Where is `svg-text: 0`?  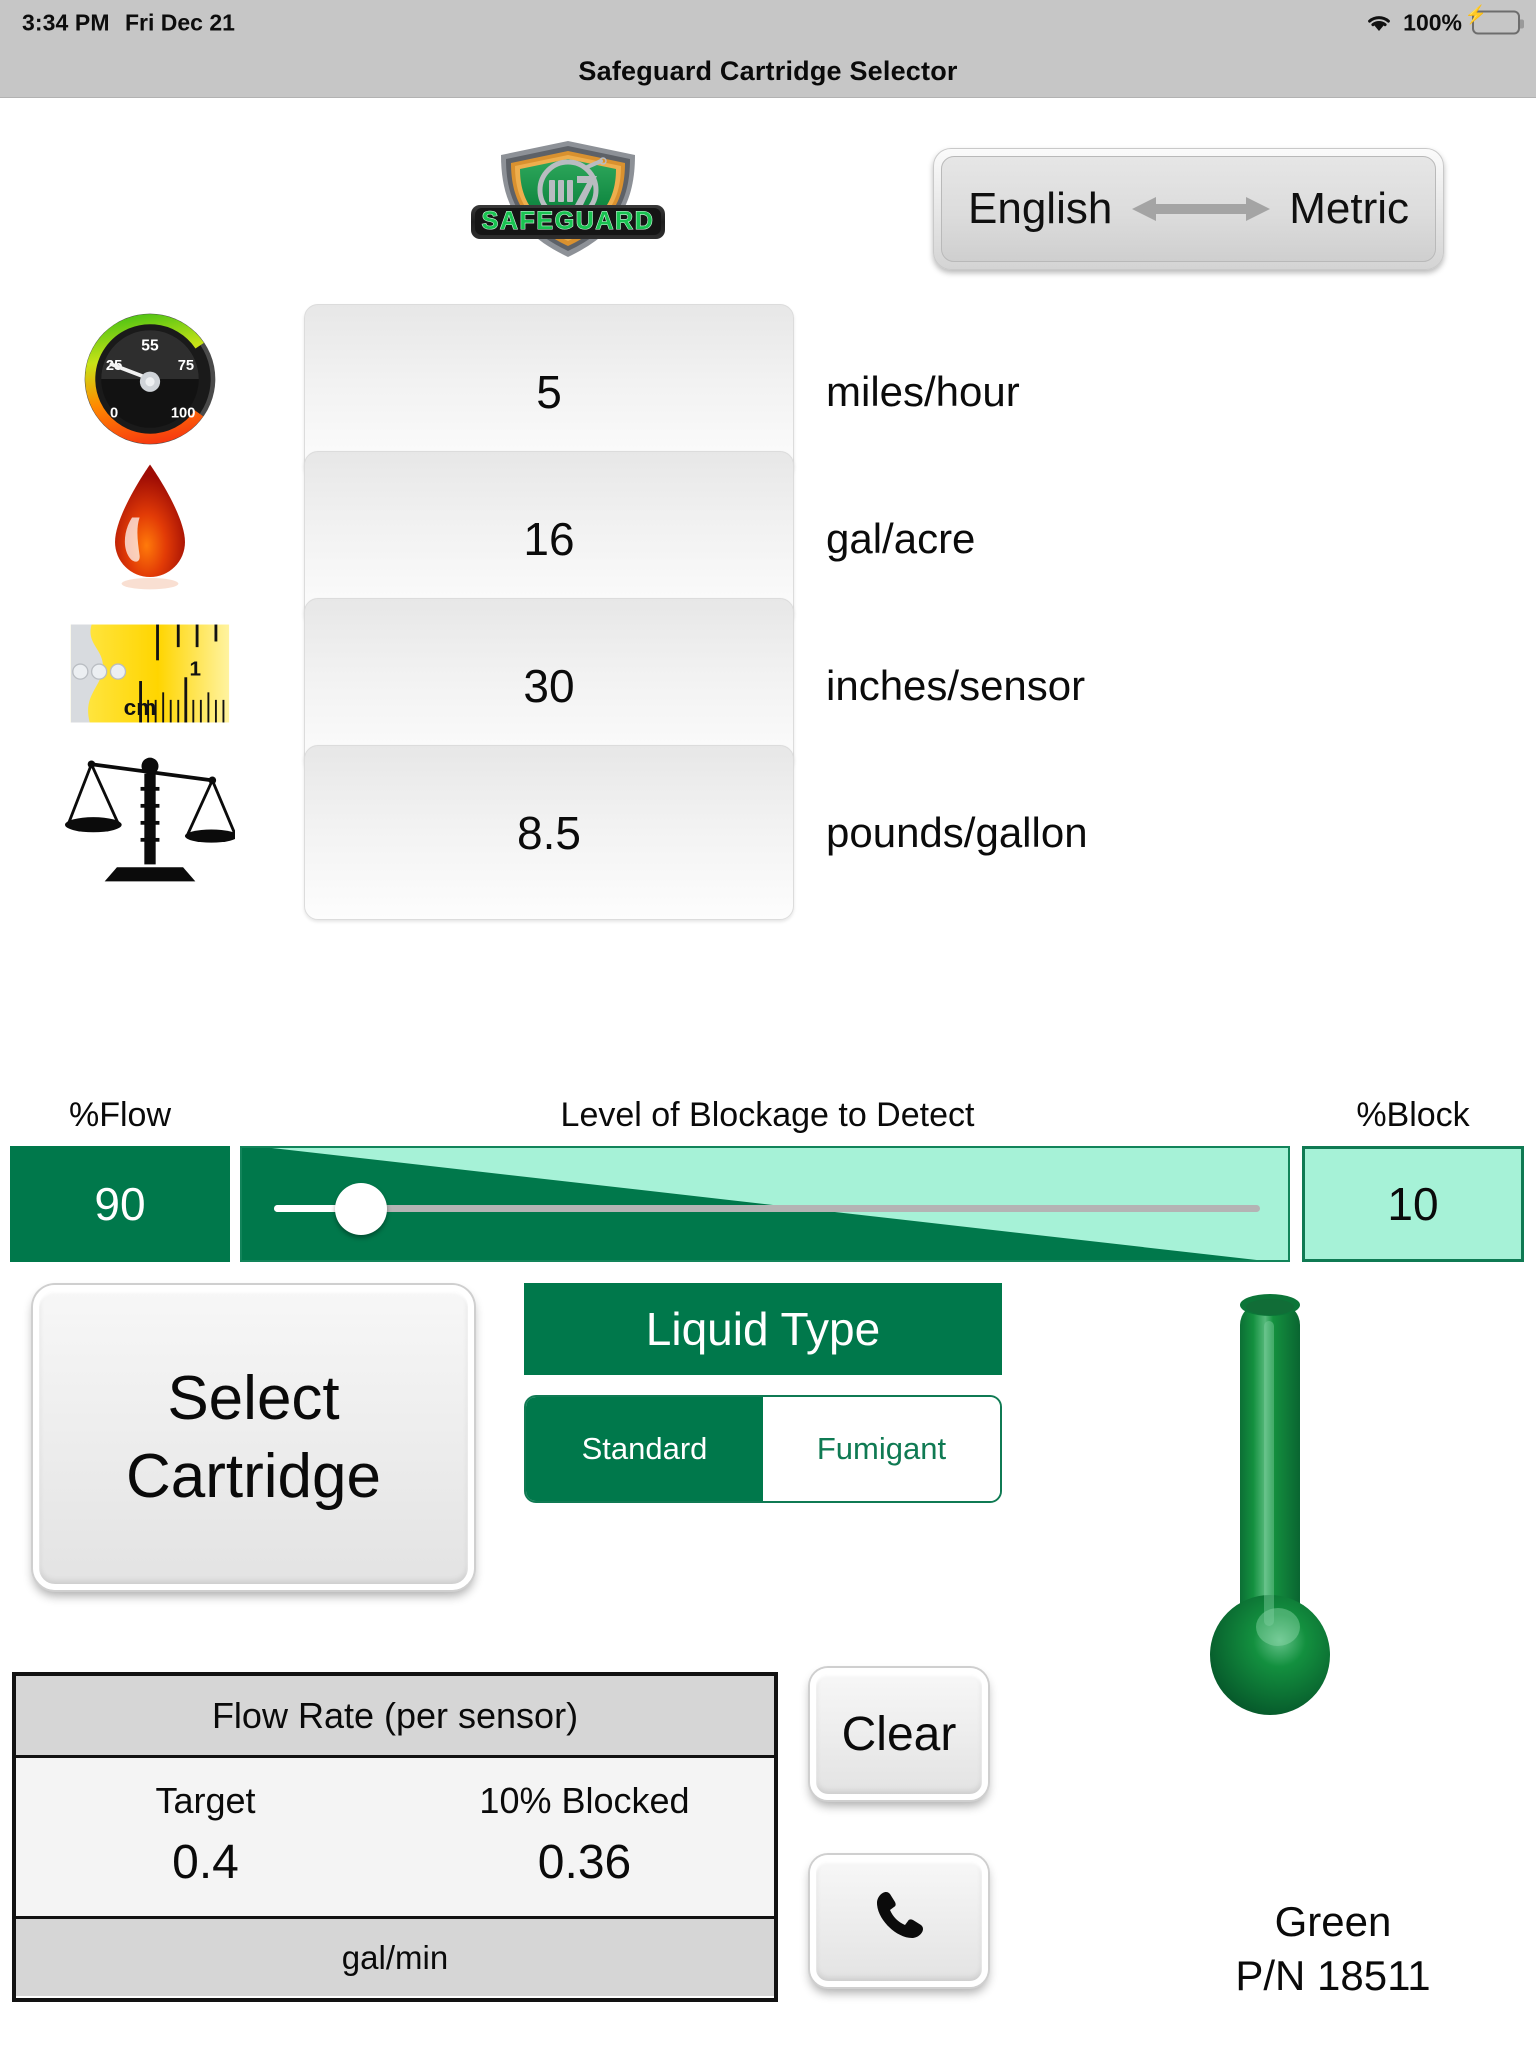 svg-text: 0 is located at coordinates (114, 414).